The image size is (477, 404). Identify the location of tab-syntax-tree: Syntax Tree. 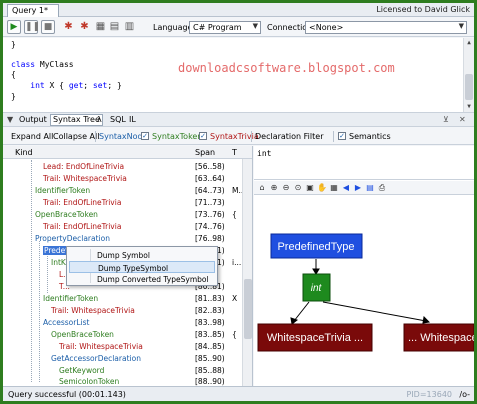
(76, 120).